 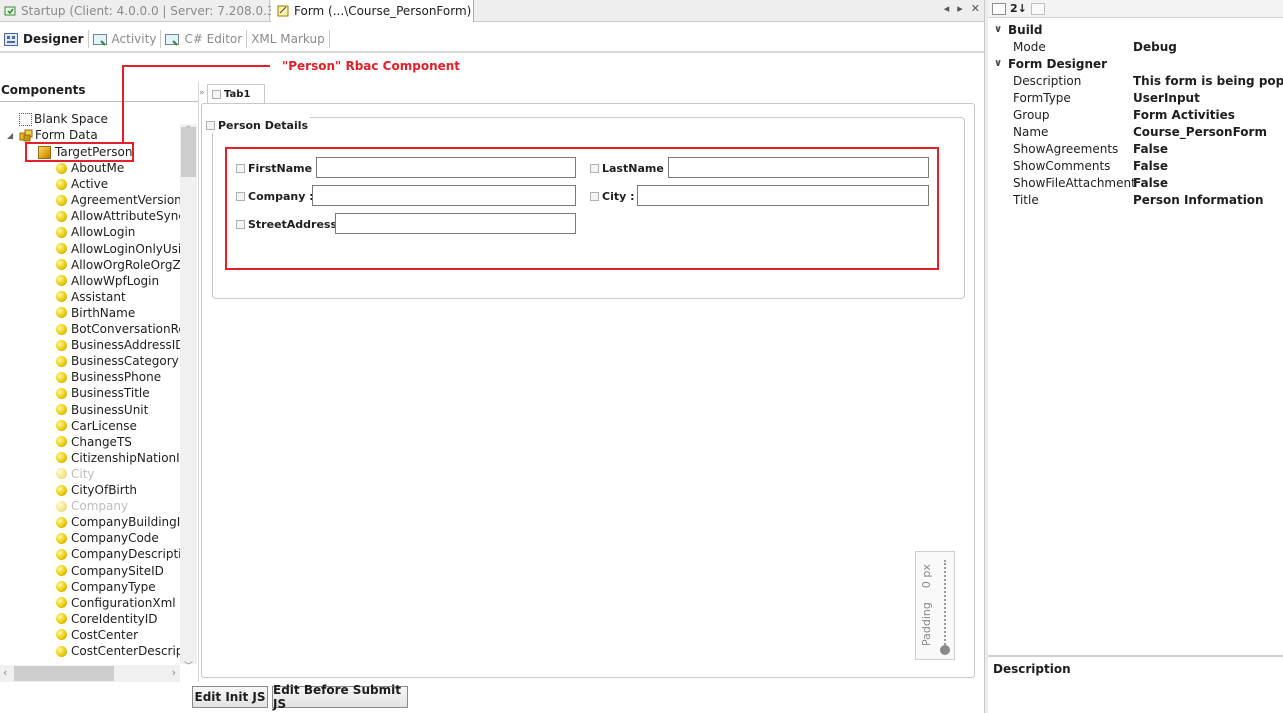 I want to click on tree-item-attribute: AgreementVersion, so click(x=118, y=200).